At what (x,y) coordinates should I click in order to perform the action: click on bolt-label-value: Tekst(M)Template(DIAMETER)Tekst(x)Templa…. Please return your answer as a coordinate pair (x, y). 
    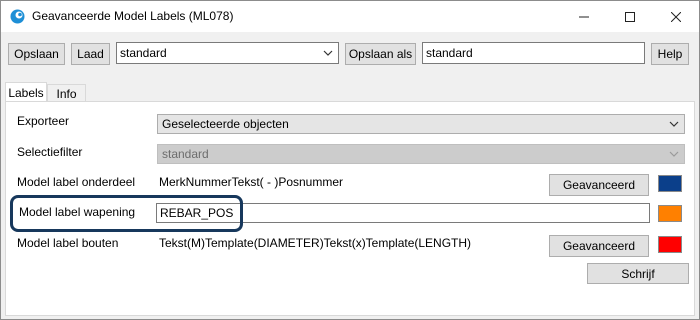
    Looking at the image, I should click on (315, 243).